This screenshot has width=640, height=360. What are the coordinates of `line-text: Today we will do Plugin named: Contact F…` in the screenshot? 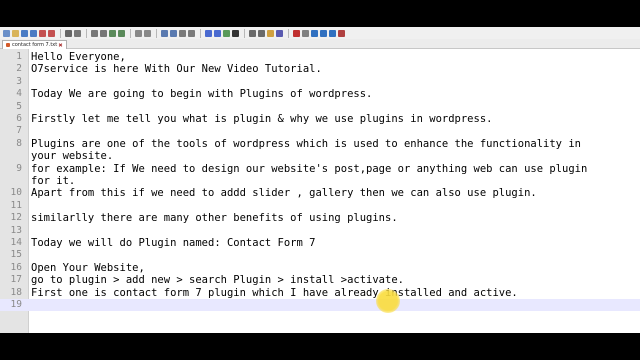 It's located at (173, 243).